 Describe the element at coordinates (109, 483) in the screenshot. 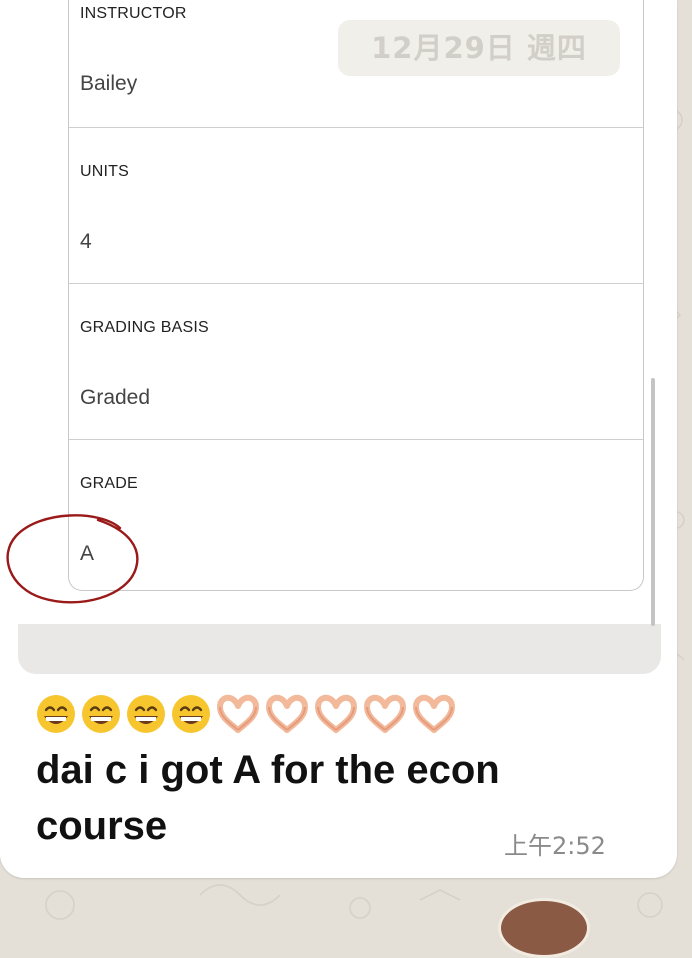

I see `row-label: GRADE` at that location.